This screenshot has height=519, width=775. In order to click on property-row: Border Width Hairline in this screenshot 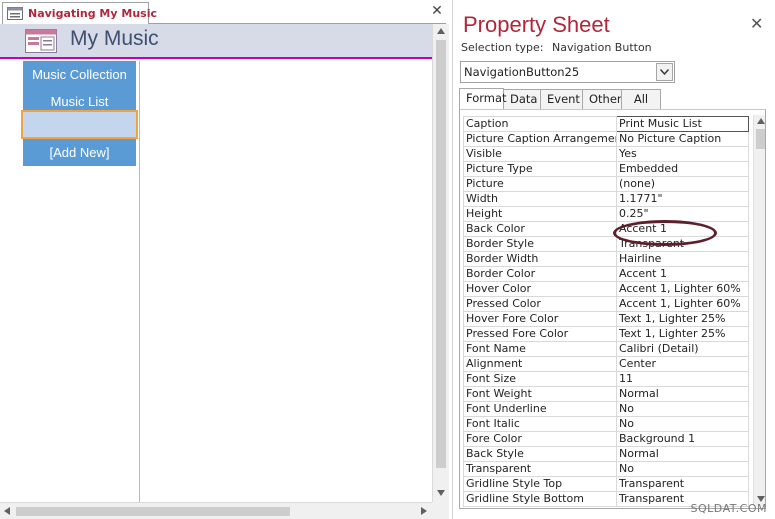, I will do `click(606, 259)`.